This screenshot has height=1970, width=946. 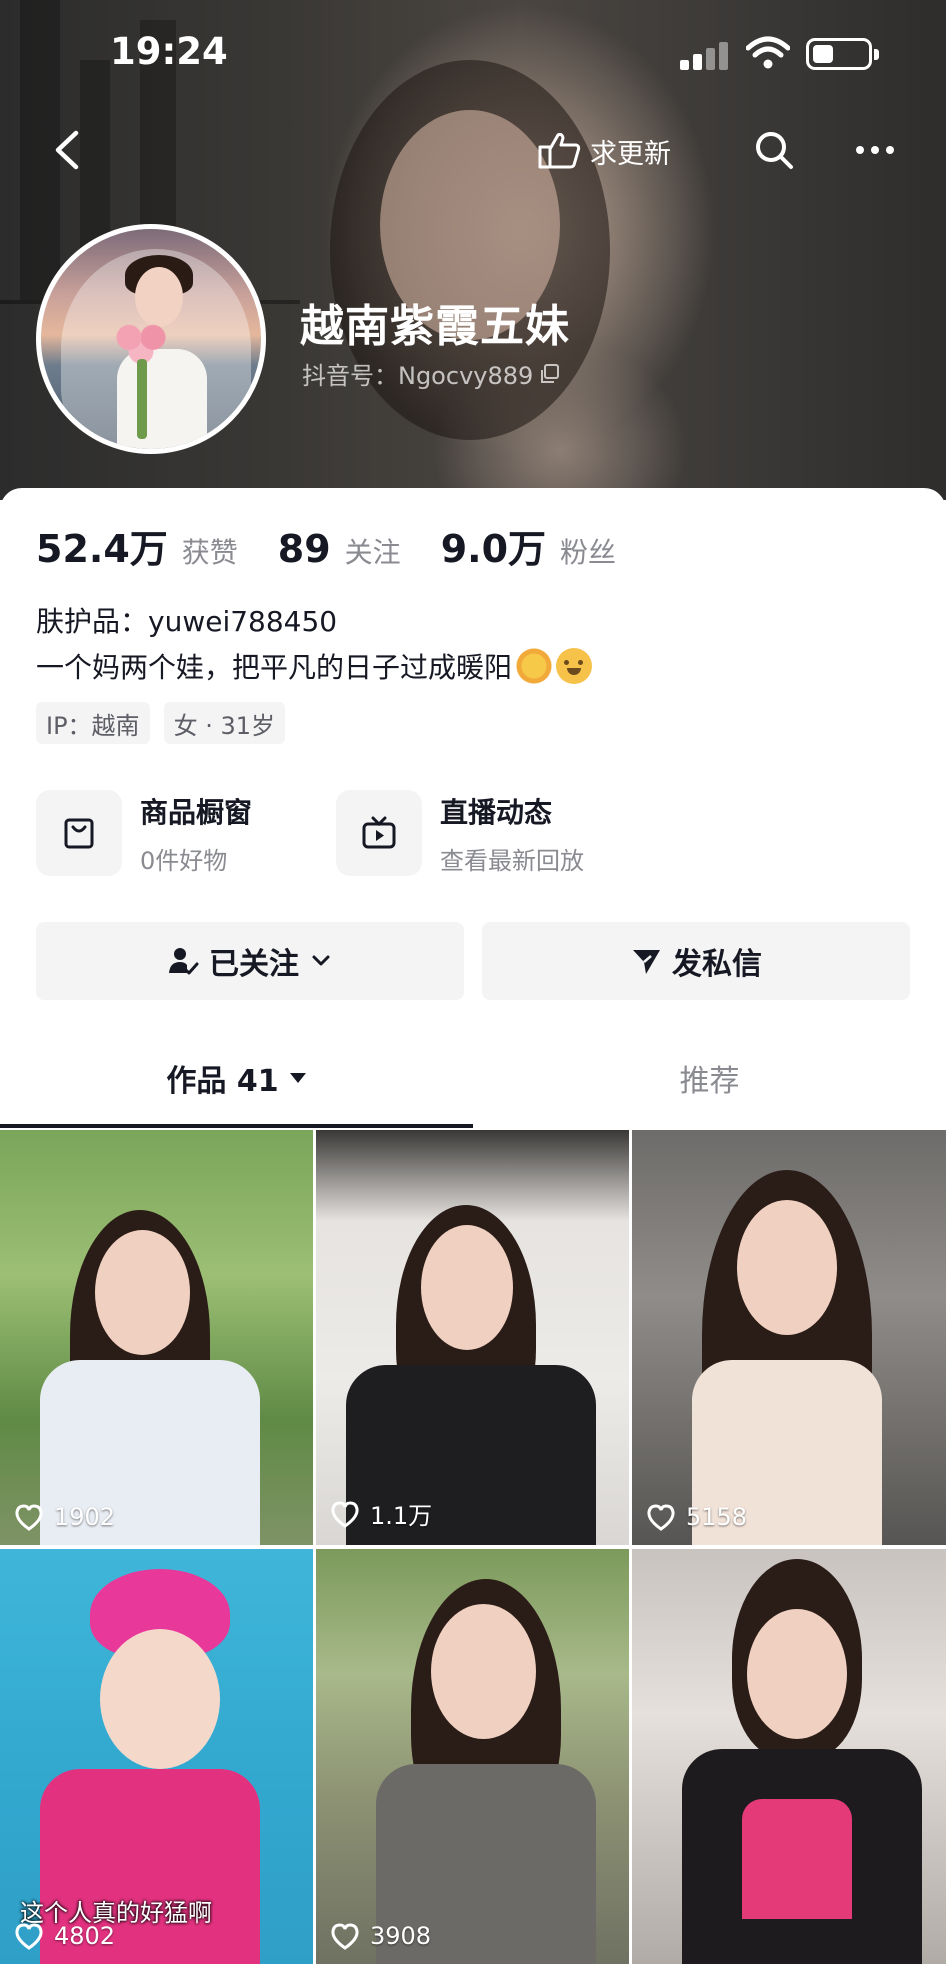 What do you see at coordinates (274, 667) in the screenshot?
I see `bio-text: 一个妈两个娃，把平凡的日子过成暖阳` at bounding box center [274, 667].